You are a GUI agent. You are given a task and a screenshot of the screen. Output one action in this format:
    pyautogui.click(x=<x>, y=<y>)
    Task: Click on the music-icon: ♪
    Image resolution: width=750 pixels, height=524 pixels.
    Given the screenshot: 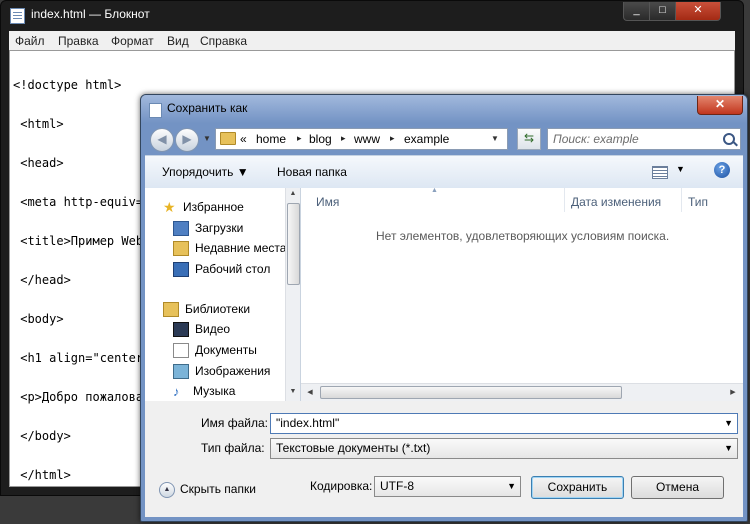 What is the action you would take?
    pyautogui.click(x=176, y=392)
    